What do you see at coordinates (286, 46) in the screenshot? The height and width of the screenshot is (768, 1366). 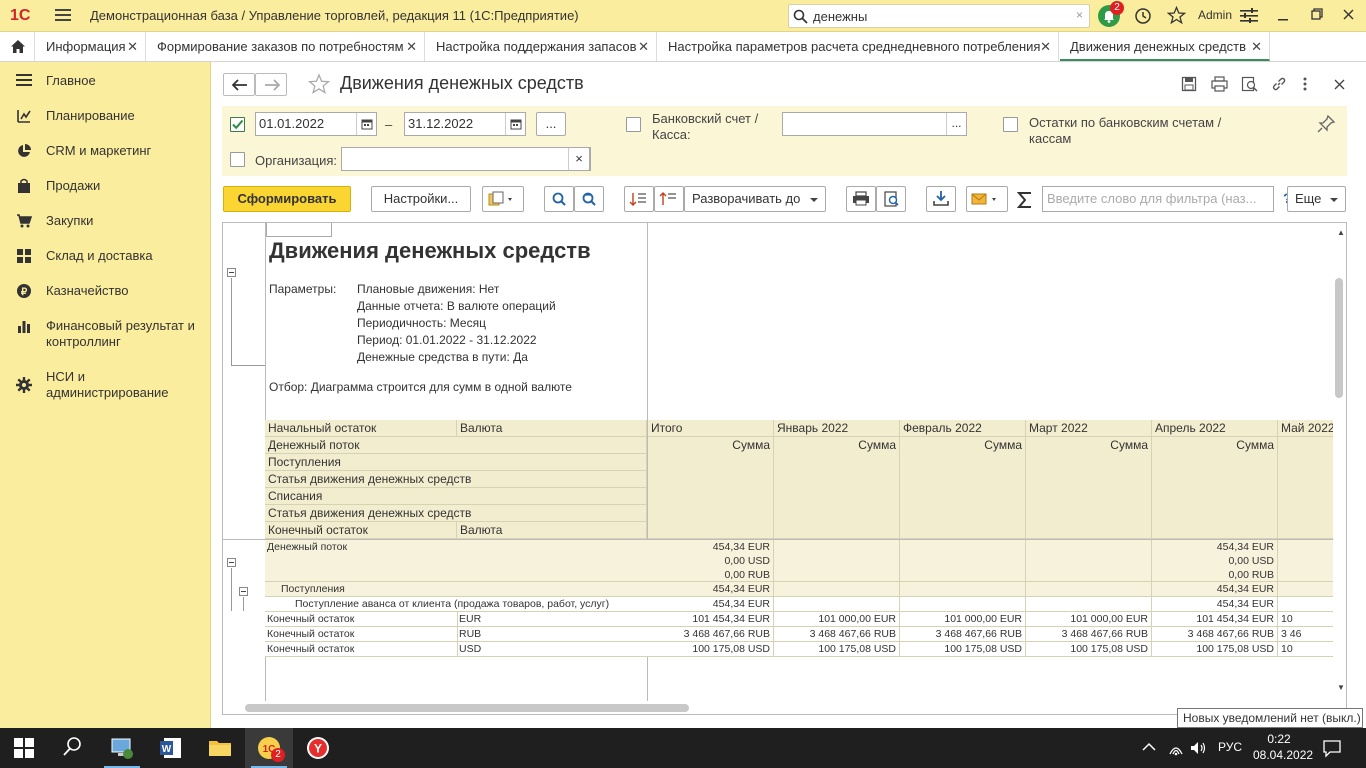 I see `tab-order-forming: Формирование заказов по потребностям ✕` at bounding box center [286, 46].